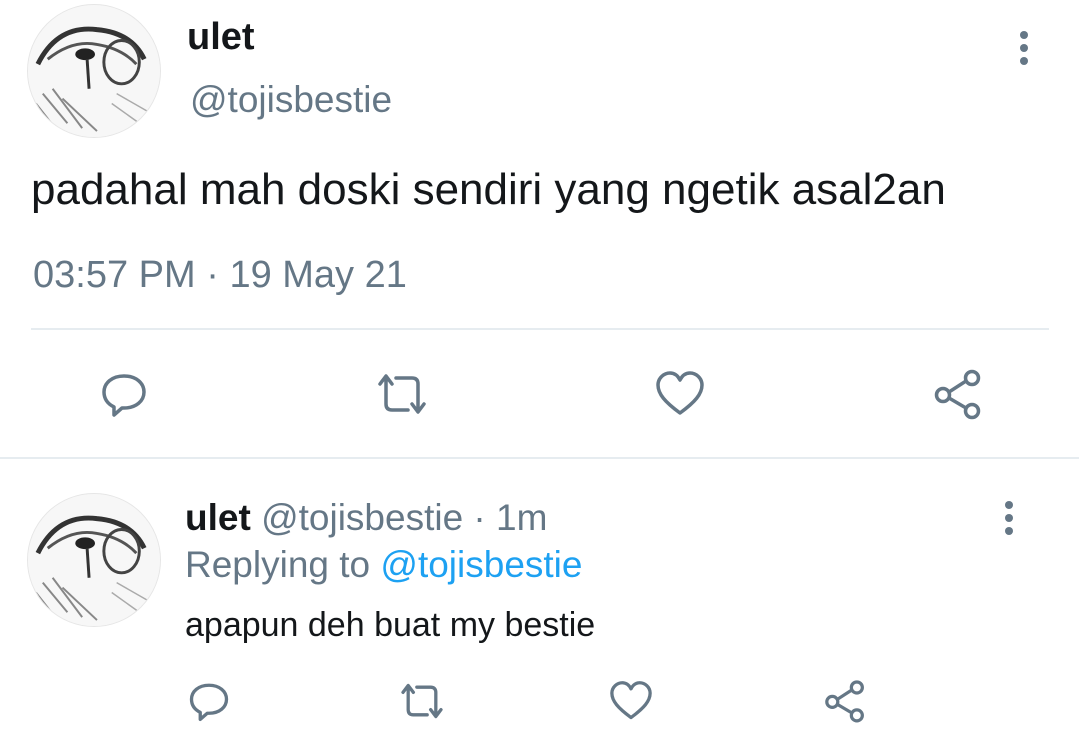 This screenshot has height=742, width=1079. What do you see at coordinates (362, 517) in the screenshot?
I see `reply-author-handle: @tojisbestie` at bounding box center [362, 517].